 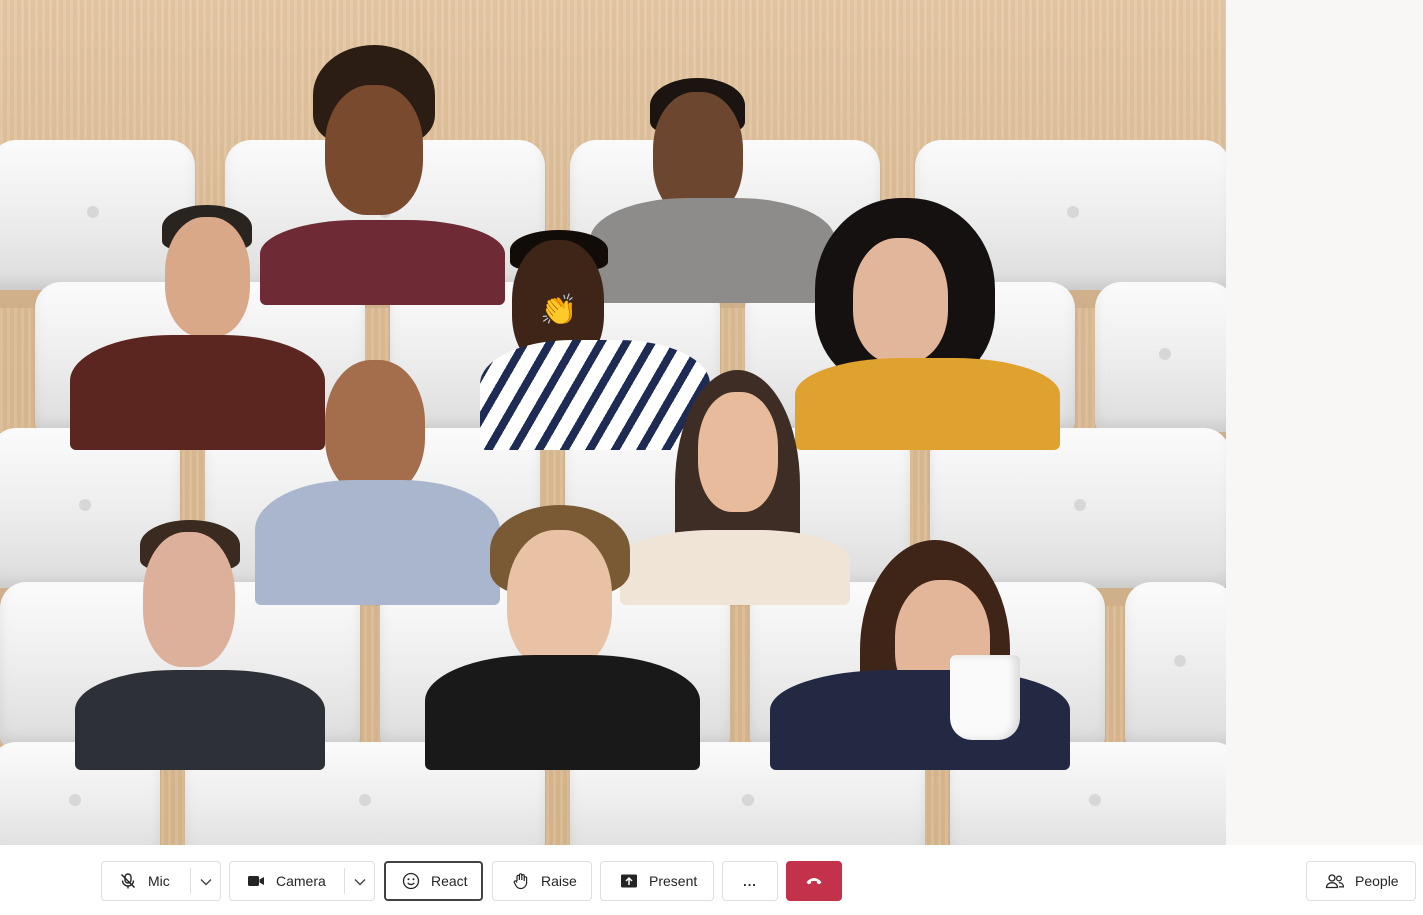 What do you see at coordinates (146, 881) in the screenshot?
I see `mic-toggle-button: Mic` at bounding box center [146, 881].